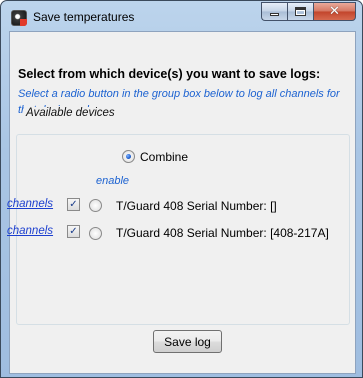 The width and height of the screenshot is (363, 378). What do you see at coordinates (30, 231) in the screenshot?
I see `channels-link-device-2: channels` at bounding box center [30, 231].